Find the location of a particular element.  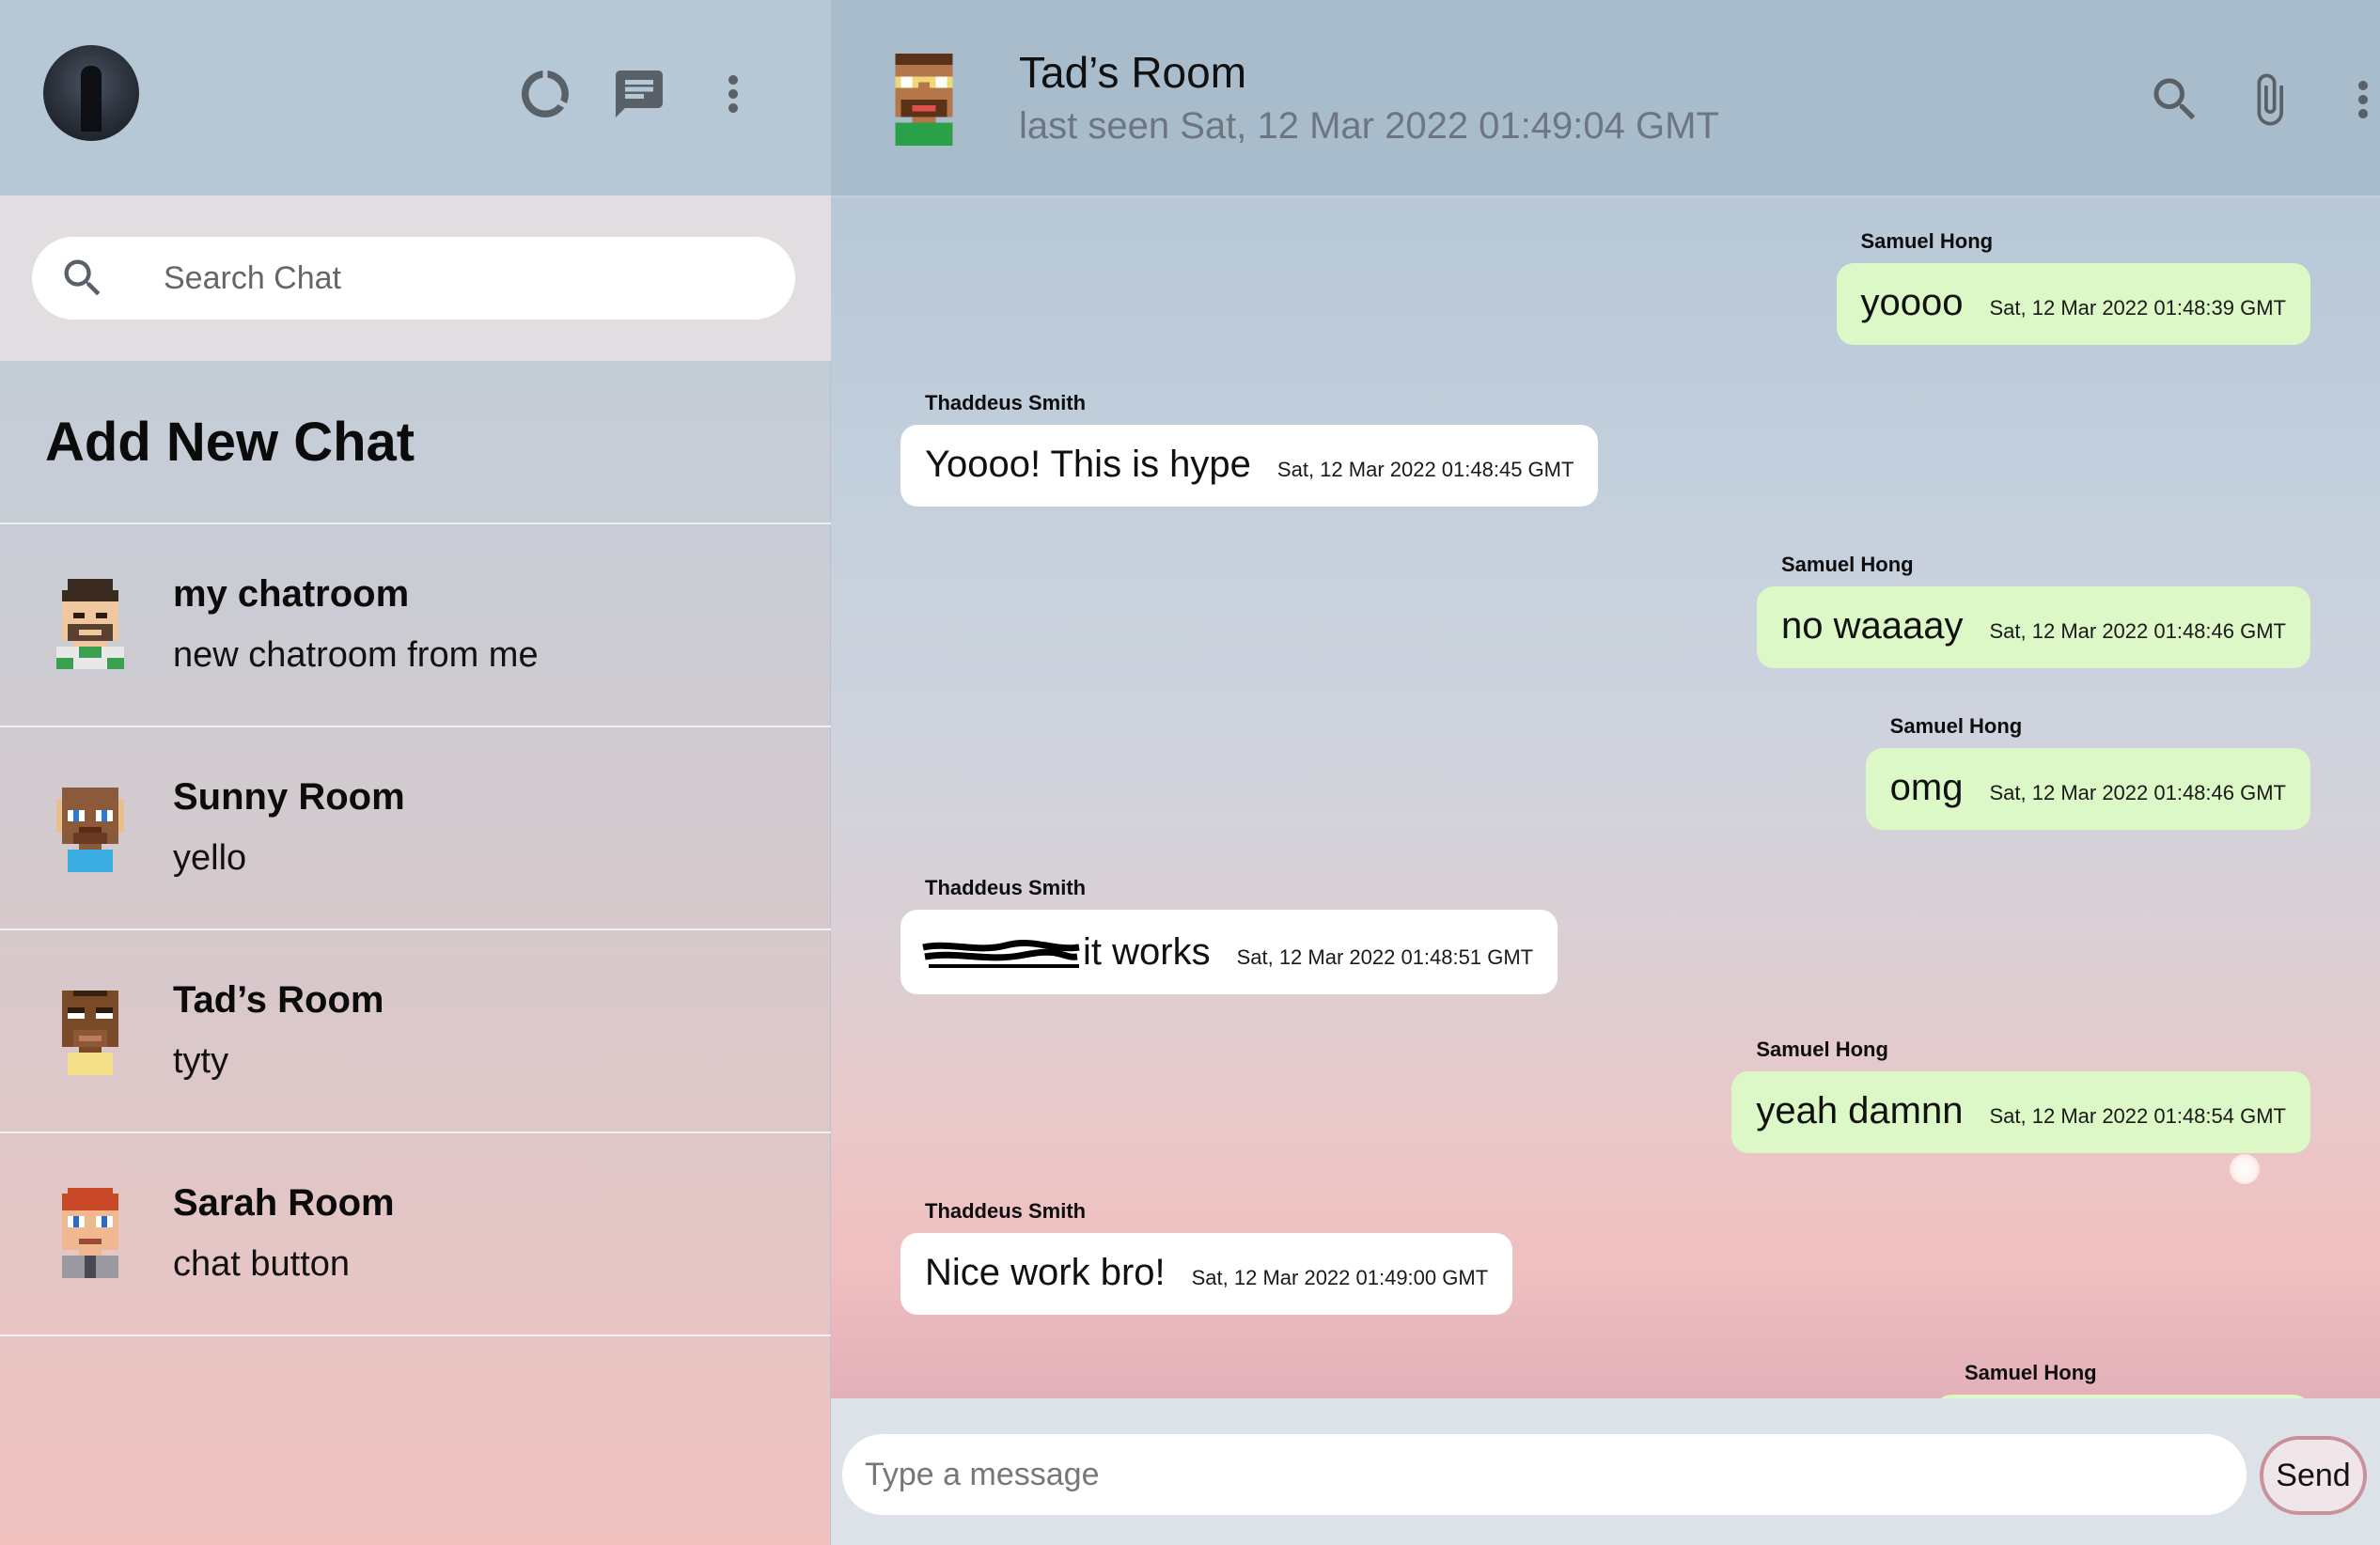

message-text: it works is located at coordinates (1066, 951).